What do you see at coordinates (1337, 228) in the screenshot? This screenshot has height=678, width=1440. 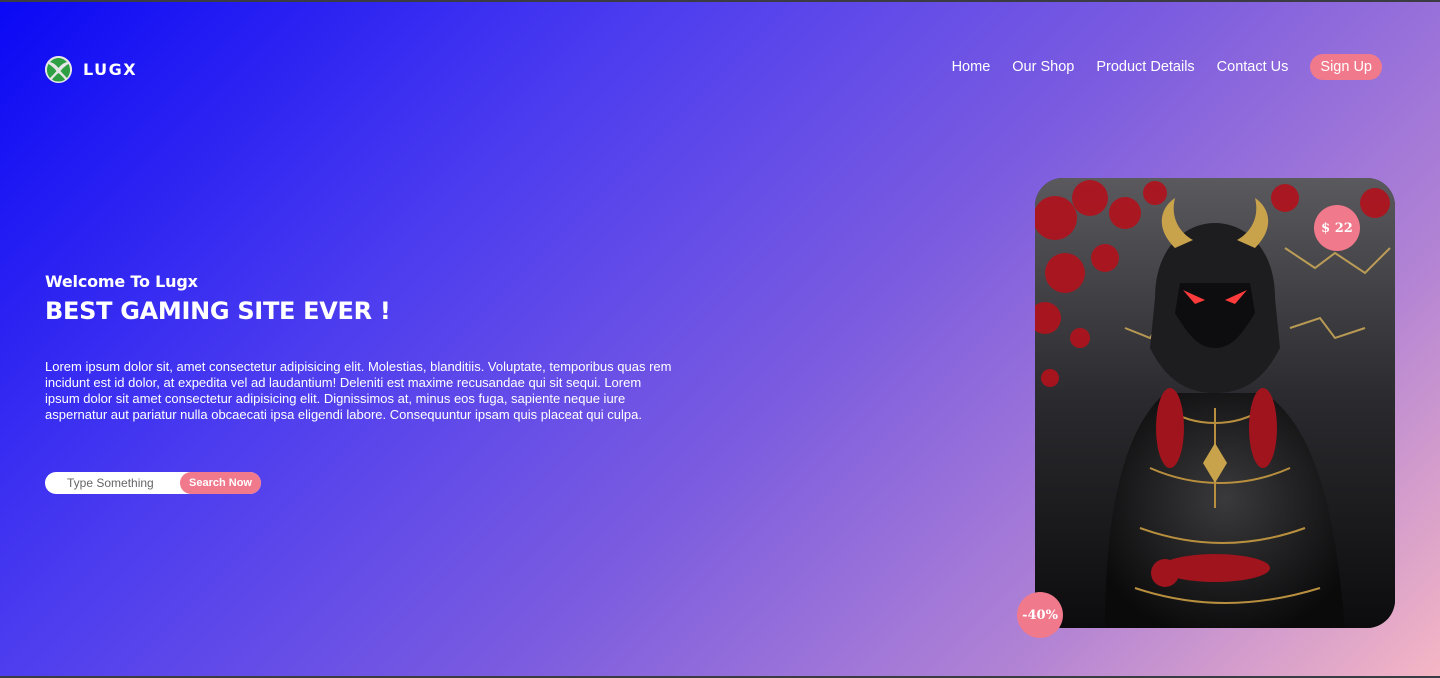 I see `price-badge: $ 22` at bounding box center [1337, 228].